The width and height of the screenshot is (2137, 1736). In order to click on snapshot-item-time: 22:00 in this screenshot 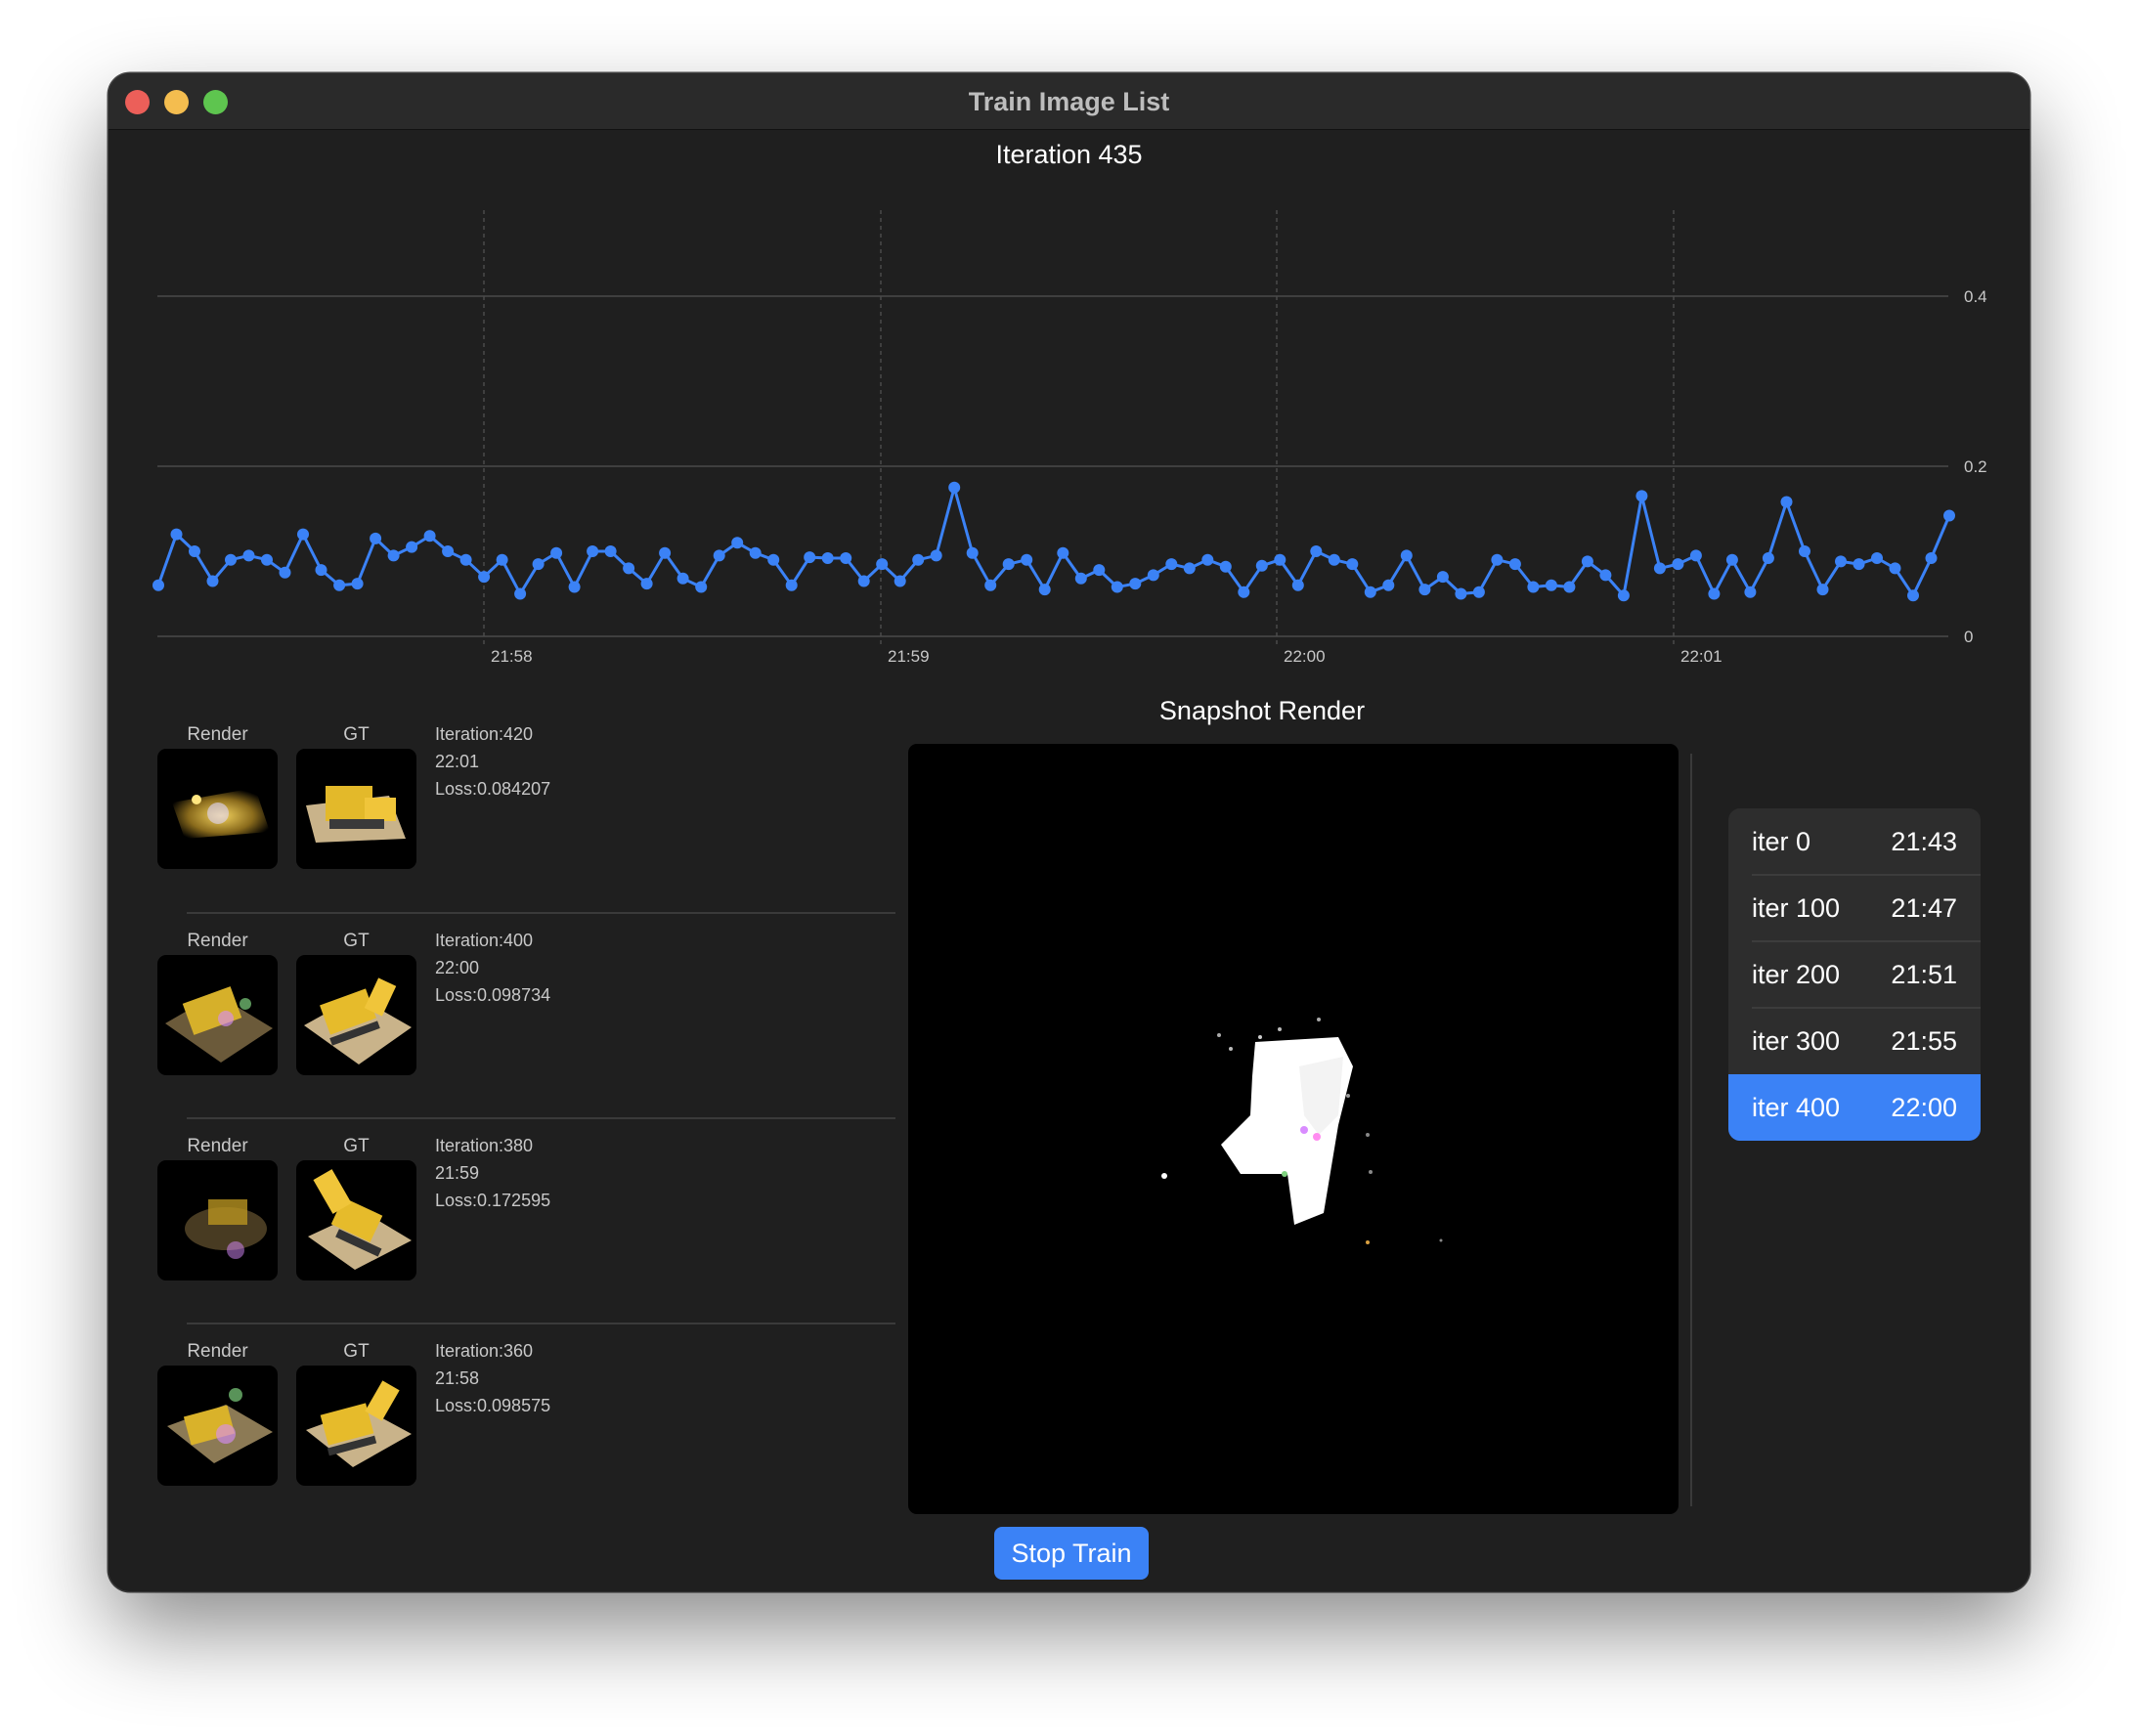, I will do `click(1924, 1108)`.